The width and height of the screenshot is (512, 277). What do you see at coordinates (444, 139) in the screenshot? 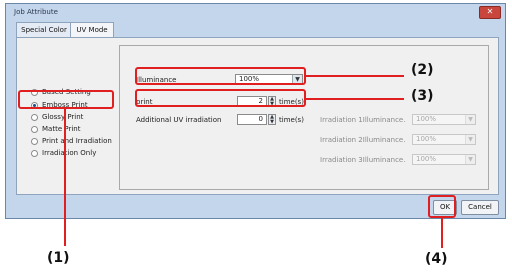
I see `irradiation-2-select: 100% ▼` at bounding box center [444, 139].